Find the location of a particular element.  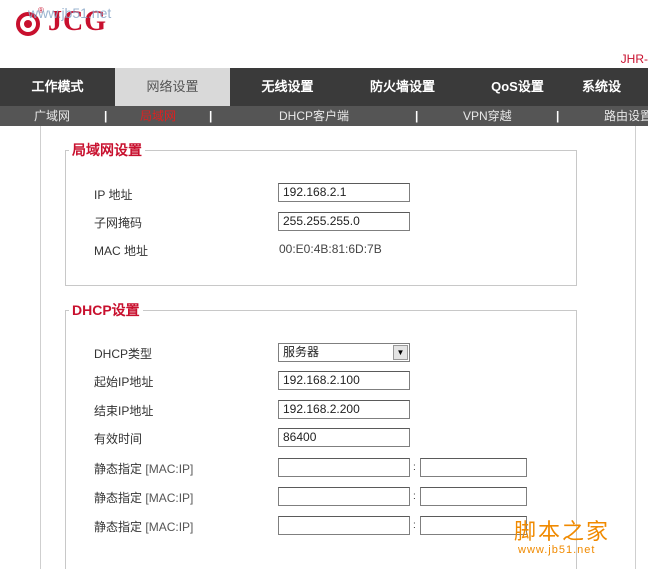

subnav-wan: 广域网 is located at coordinates (52, 116).